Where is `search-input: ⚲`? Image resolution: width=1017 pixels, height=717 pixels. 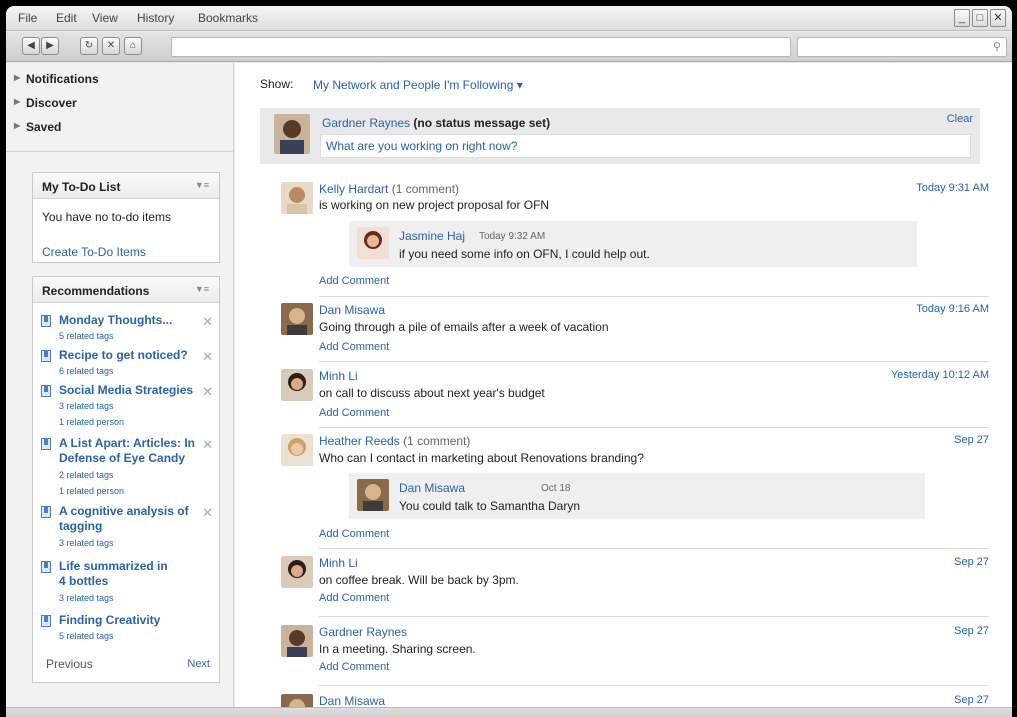 search-input: ⚲ is located at coordinates (902, 47).